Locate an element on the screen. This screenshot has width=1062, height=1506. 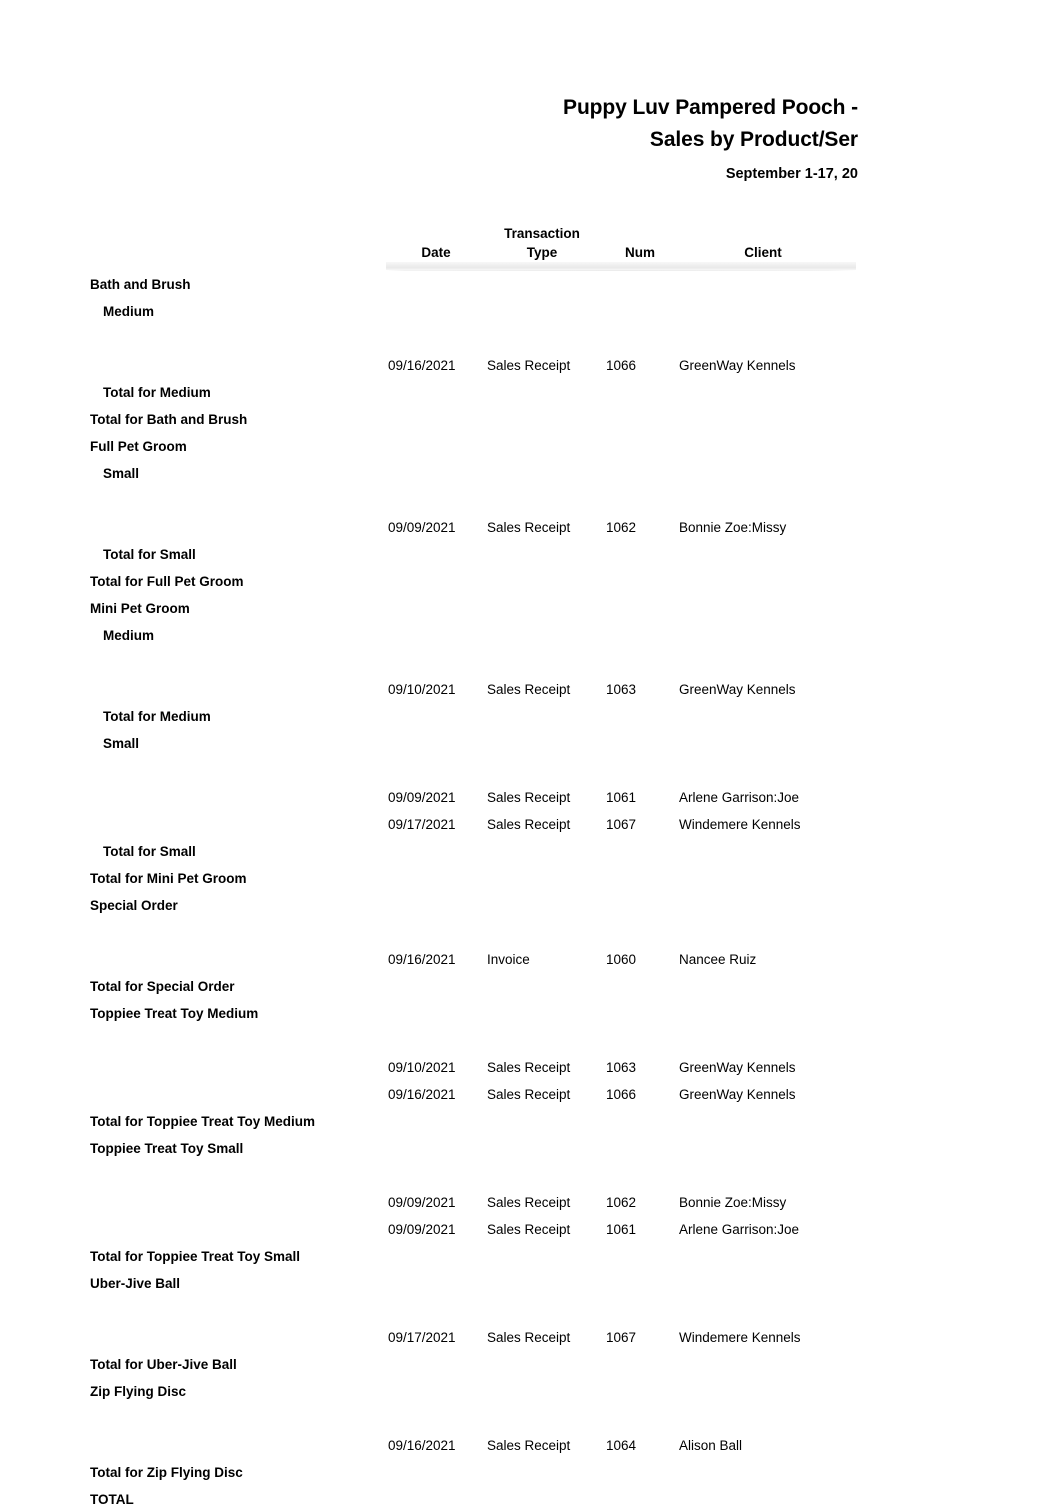
cell-date: 09/10/2021 is located at coordinates (422, 689).